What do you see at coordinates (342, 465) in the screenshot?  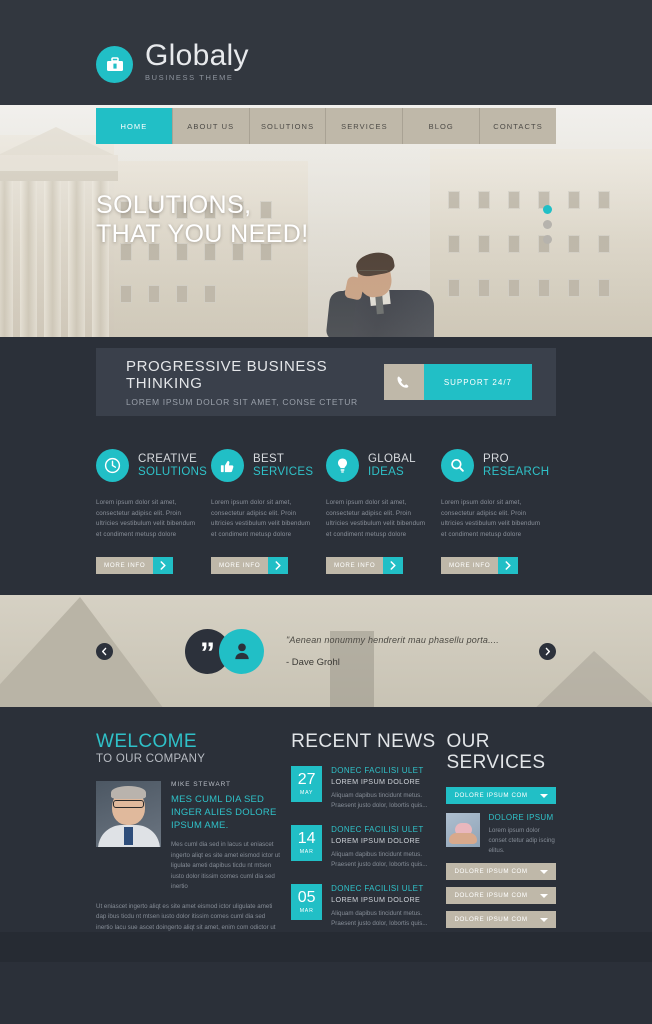 I see `lightbulb-icon` at bounding box center [342, 465].